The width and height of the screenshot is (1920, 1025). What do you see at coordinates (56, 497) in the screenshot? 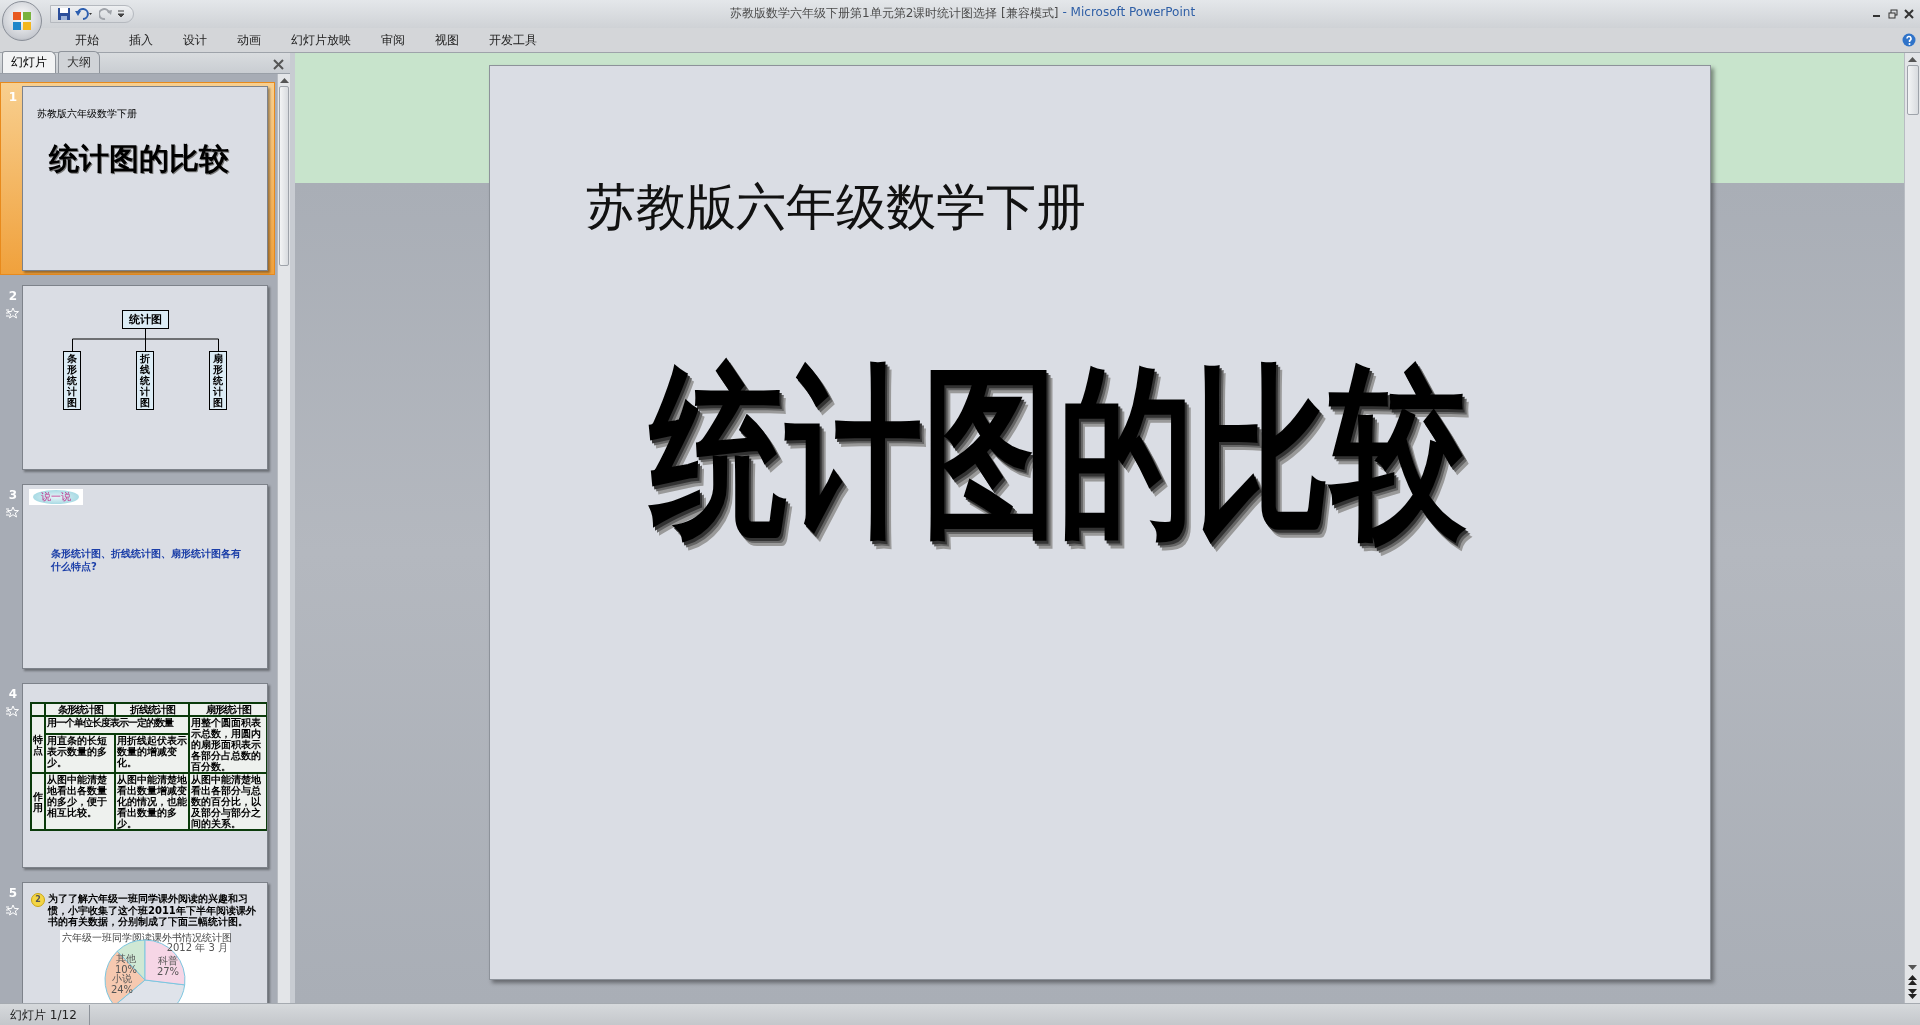
I see `label-badge: 说一说` at bounding box center [56, 497].